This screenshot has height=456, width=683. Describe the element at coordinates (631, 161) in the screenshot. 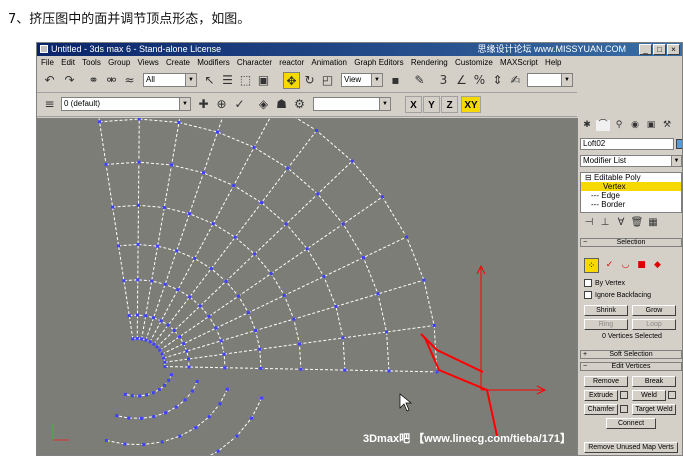

I see `modifier-list-dropdown: Modifier List ▼` at that location.